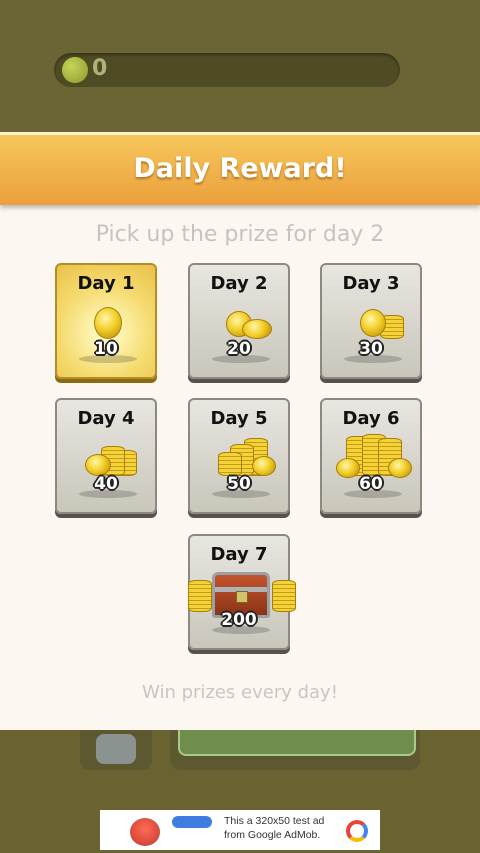  What do you see at coordinates (239, 456) in the screenshot?
I see `day-5-card: Day 5 50` at bounding box center [239, 456].